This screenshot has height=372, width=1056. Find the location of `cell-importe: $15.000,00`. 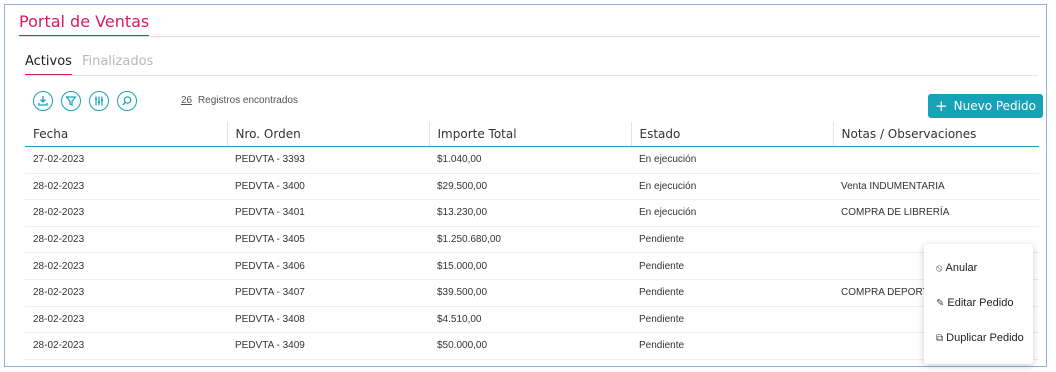

cell-importe: $15.000,00 is located at coordinates (530, 266).